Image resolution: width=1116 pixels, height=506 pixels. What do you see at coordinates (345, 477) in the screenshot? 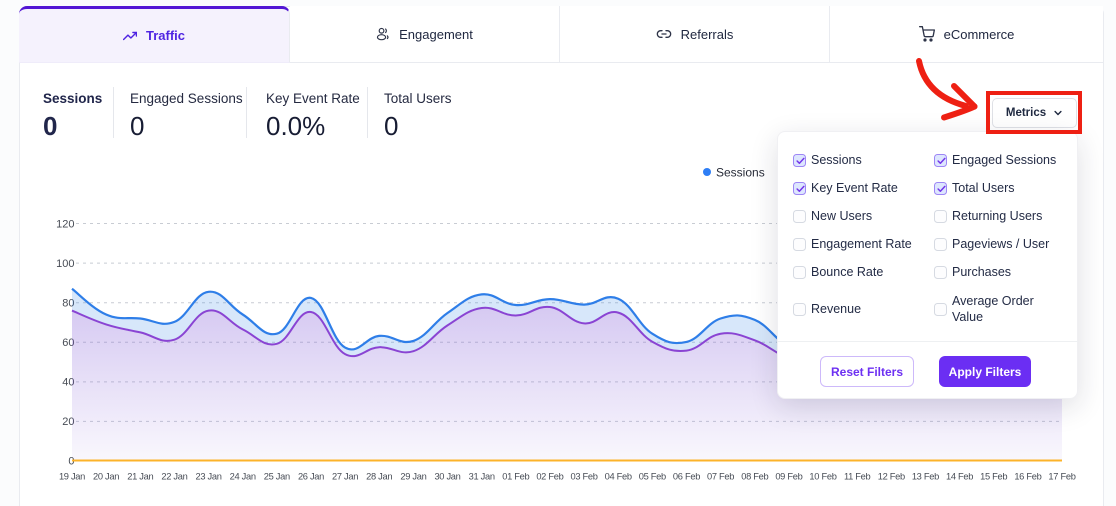
I see `svg-text: 27 Jan` at bounding box center [345, 477].